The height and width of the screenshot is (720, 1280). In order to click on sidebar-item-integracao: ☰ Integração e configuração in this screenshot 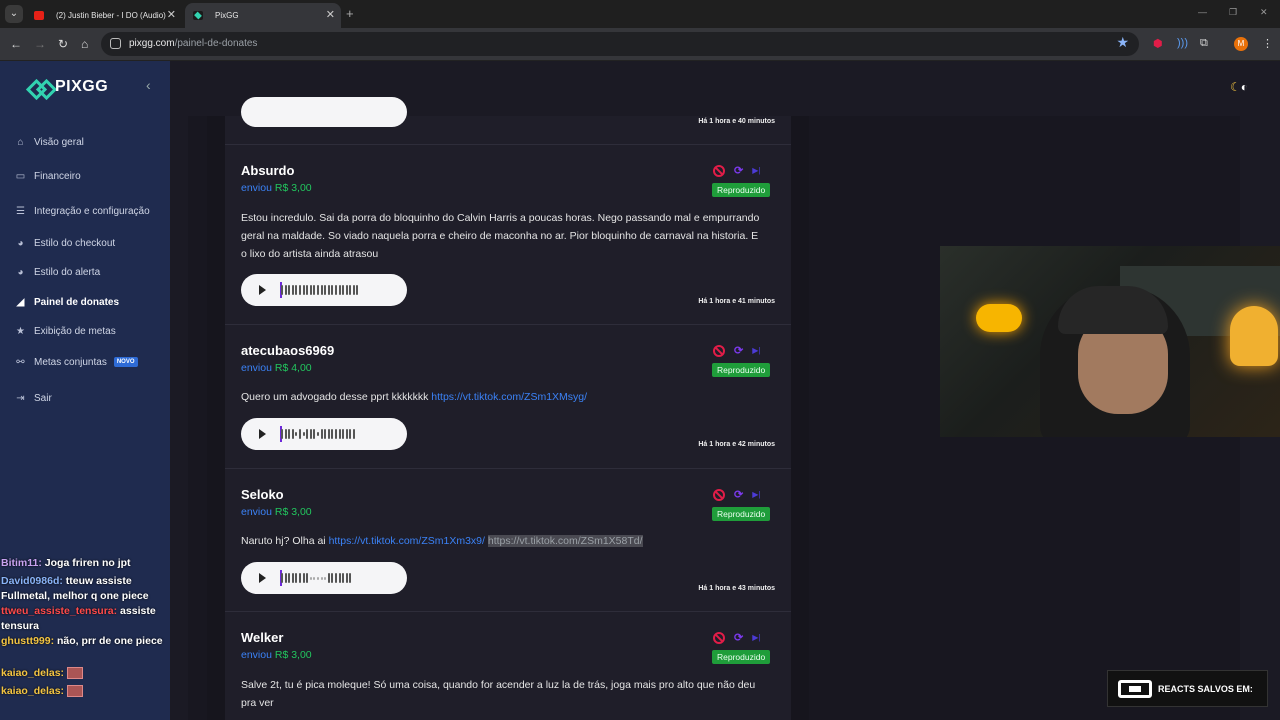, I will do `click(82, 211)`.